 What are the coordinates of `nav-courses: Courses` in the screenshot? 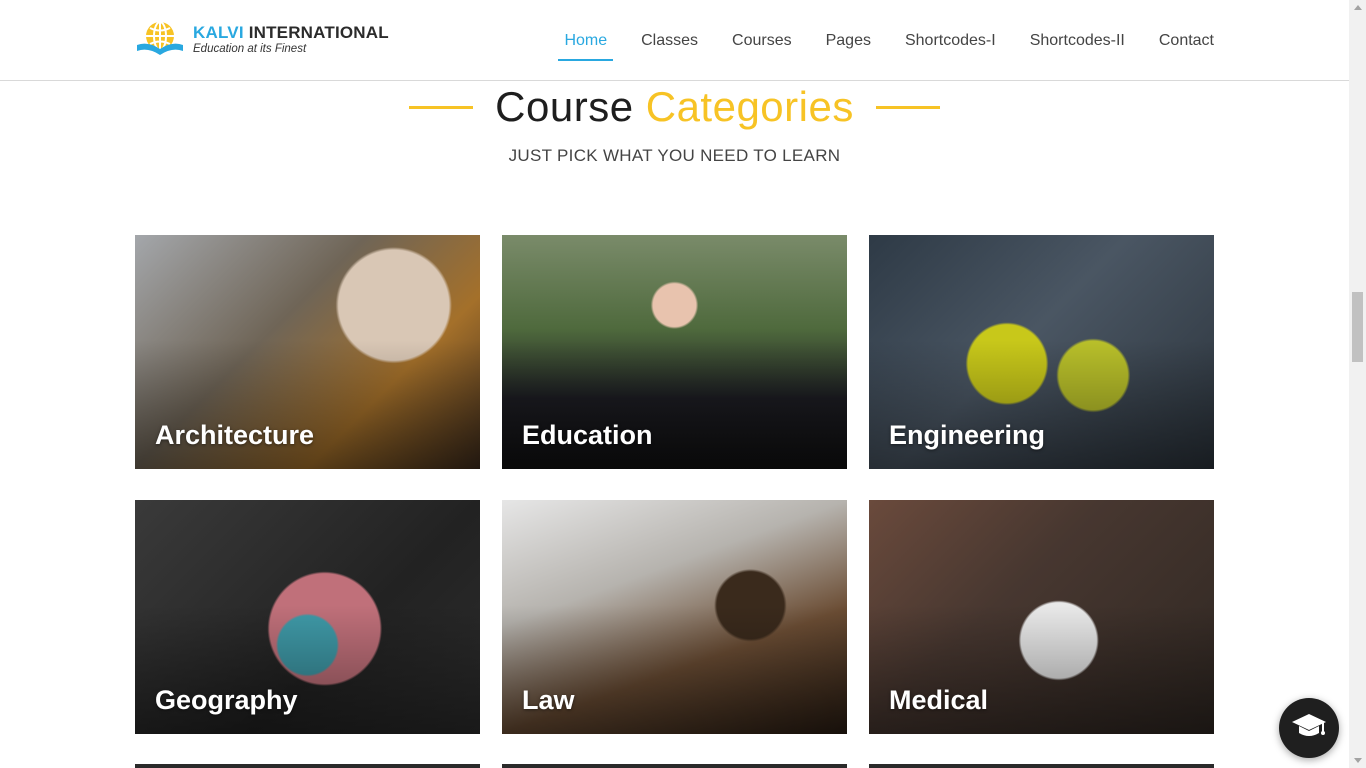 It's located at (762, 41).